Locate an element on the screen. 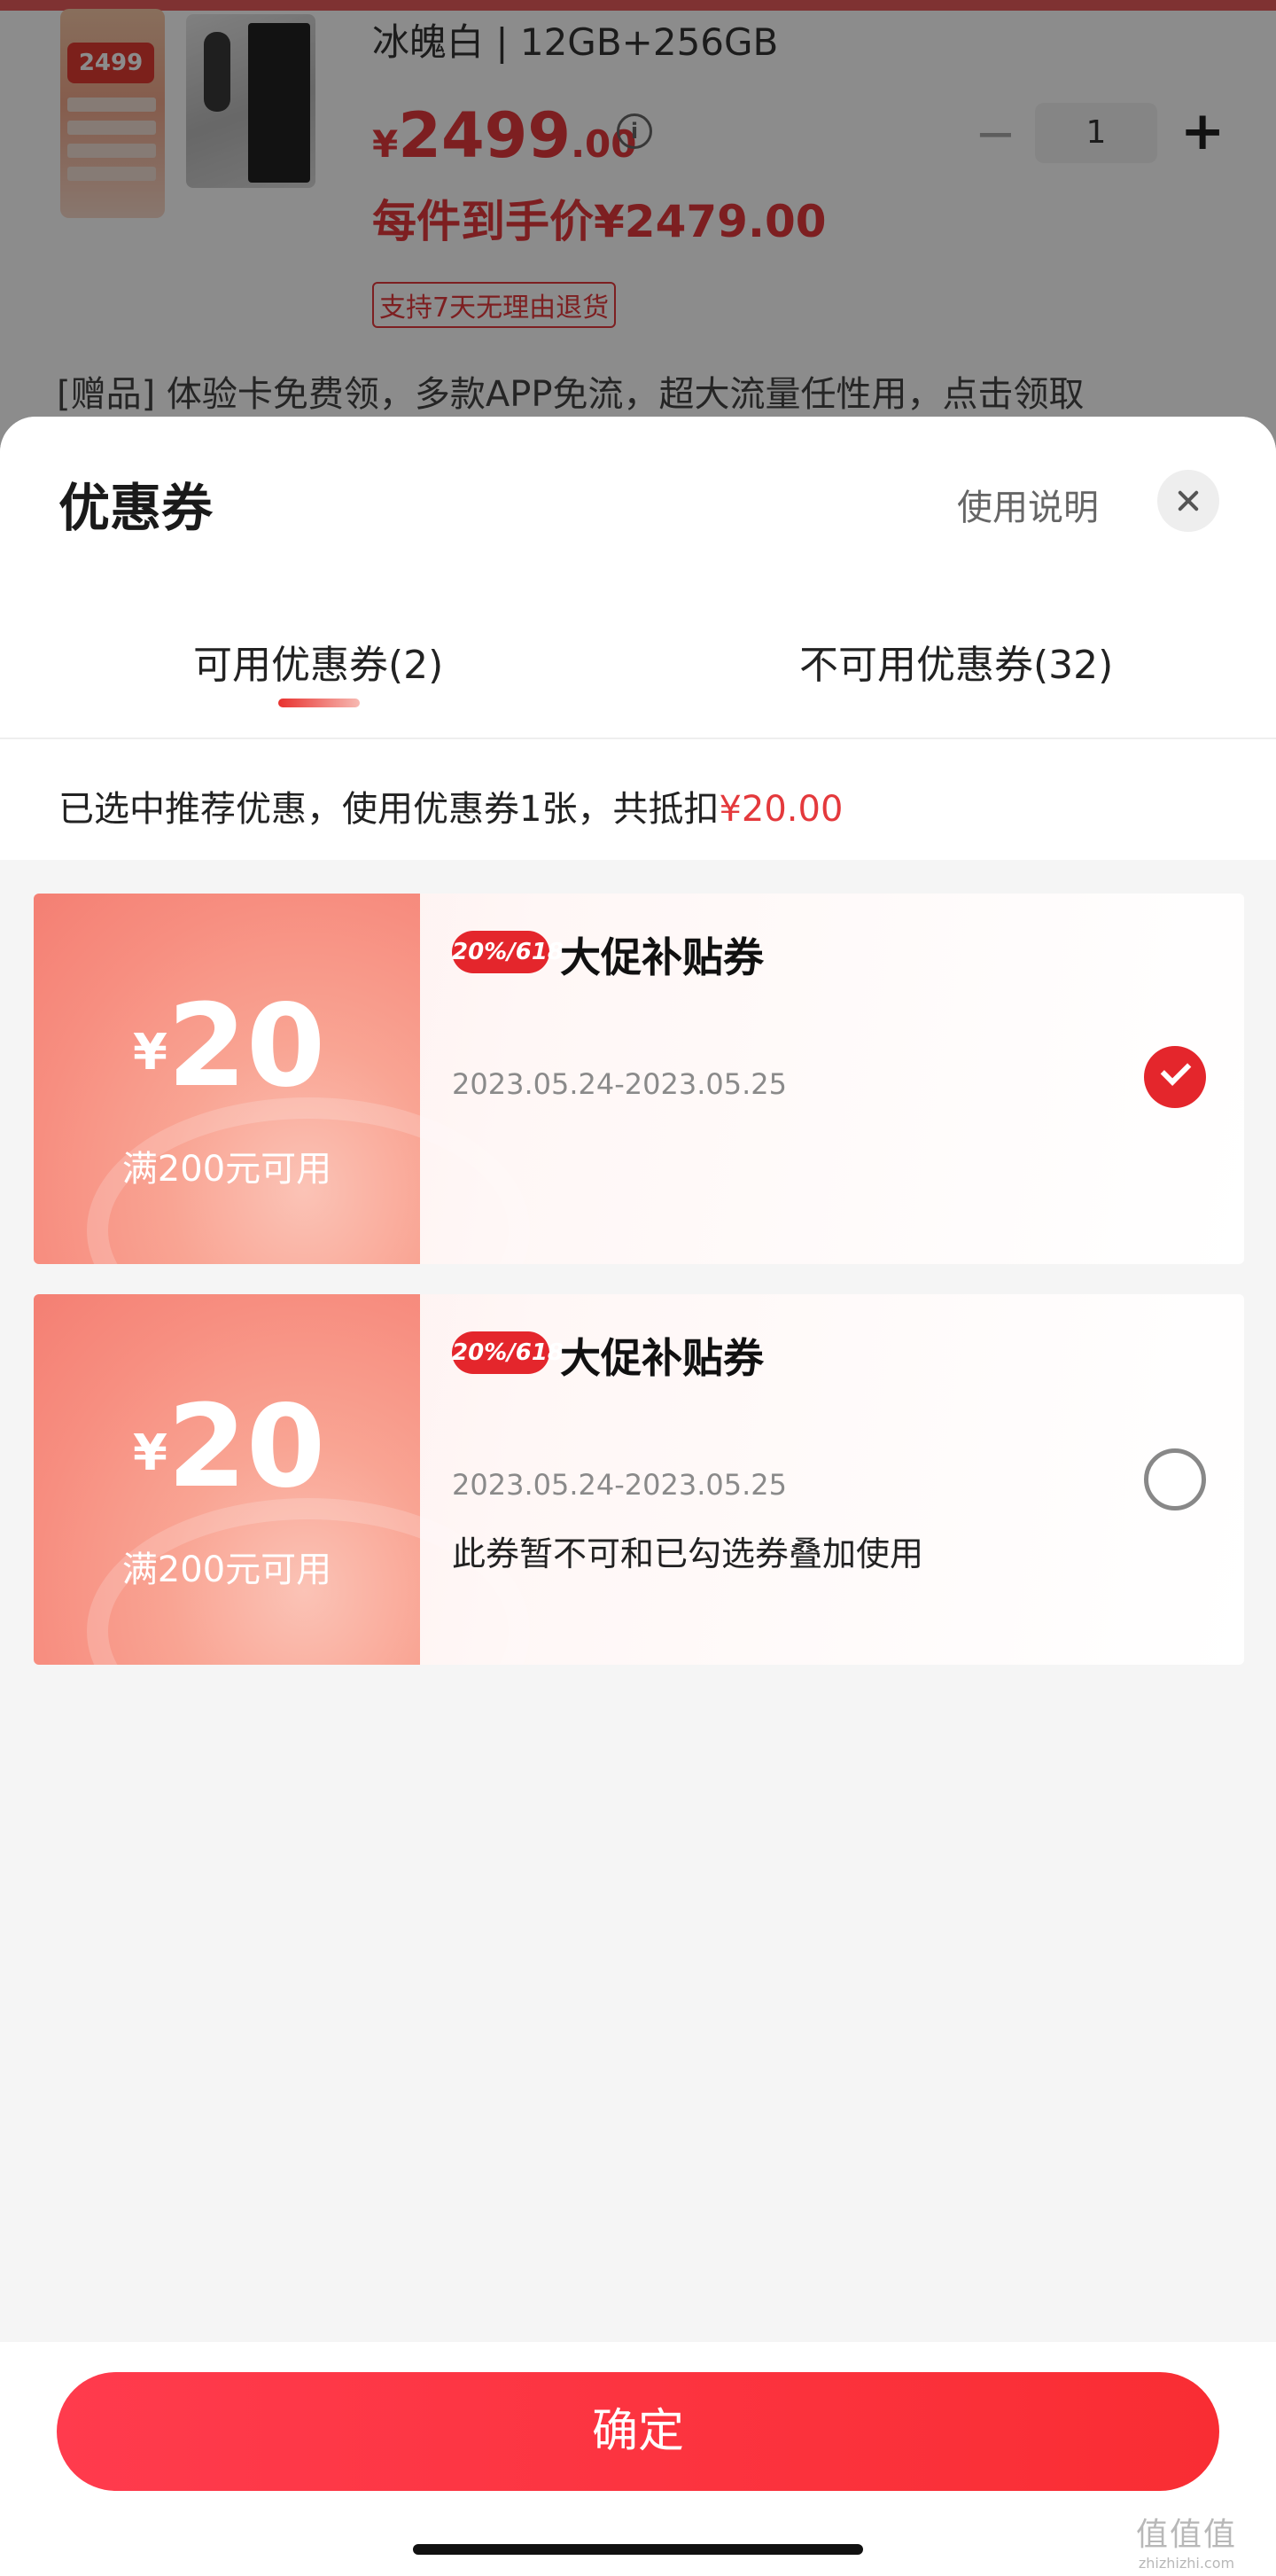 The width and height of the screenshot is (1276, 2576). usage-instructions-link: 使用说明 is located at coordinates (1028, 504).